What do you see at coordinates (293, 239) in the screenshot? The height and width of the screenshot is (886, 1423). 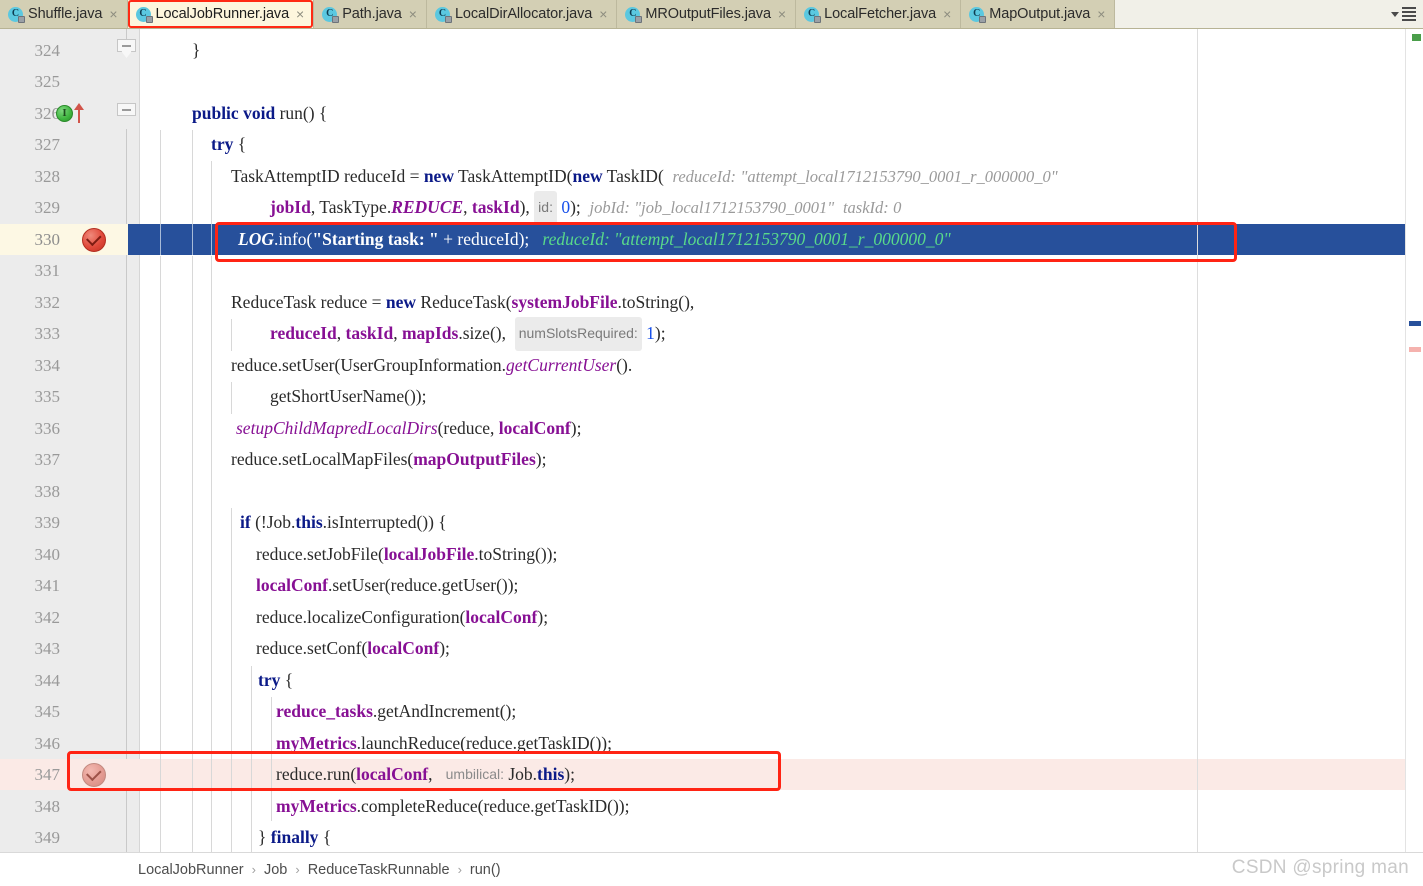 I see `code-token: .info(` at bounding box center [293, 239].